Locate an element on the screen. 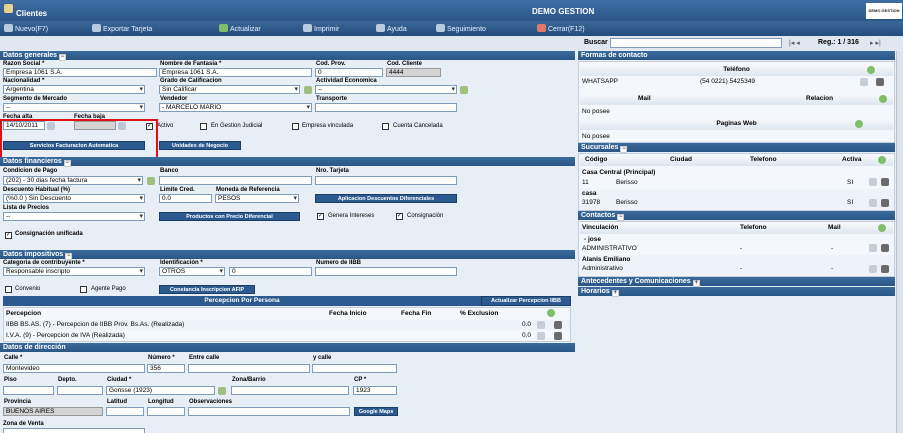 This screenshot has height=433, width=903. razon-field: Empresa 1061 S.A. is located at coordinates (80, 72).